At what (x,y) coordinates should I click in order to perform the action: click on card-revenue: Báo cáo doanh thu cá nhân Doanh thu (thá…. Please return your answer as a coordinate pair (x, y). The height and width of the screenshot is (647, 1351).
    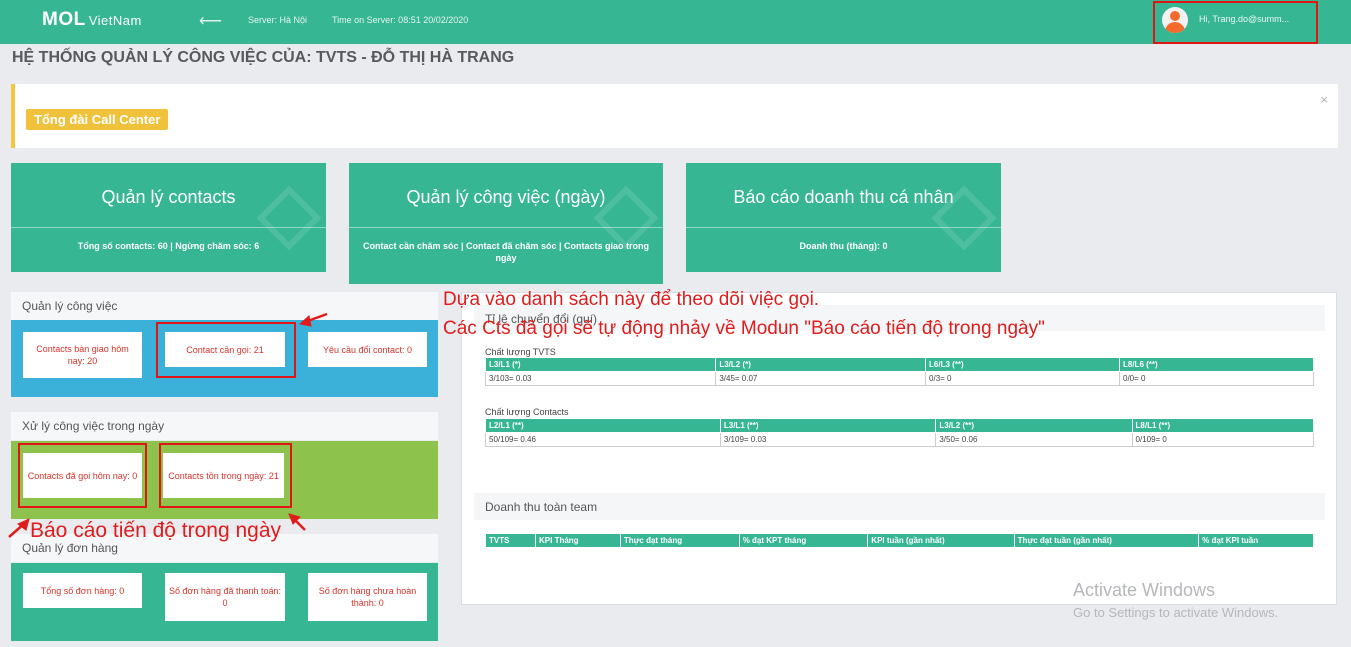
    Looking at the image, I should click on (843, 217).